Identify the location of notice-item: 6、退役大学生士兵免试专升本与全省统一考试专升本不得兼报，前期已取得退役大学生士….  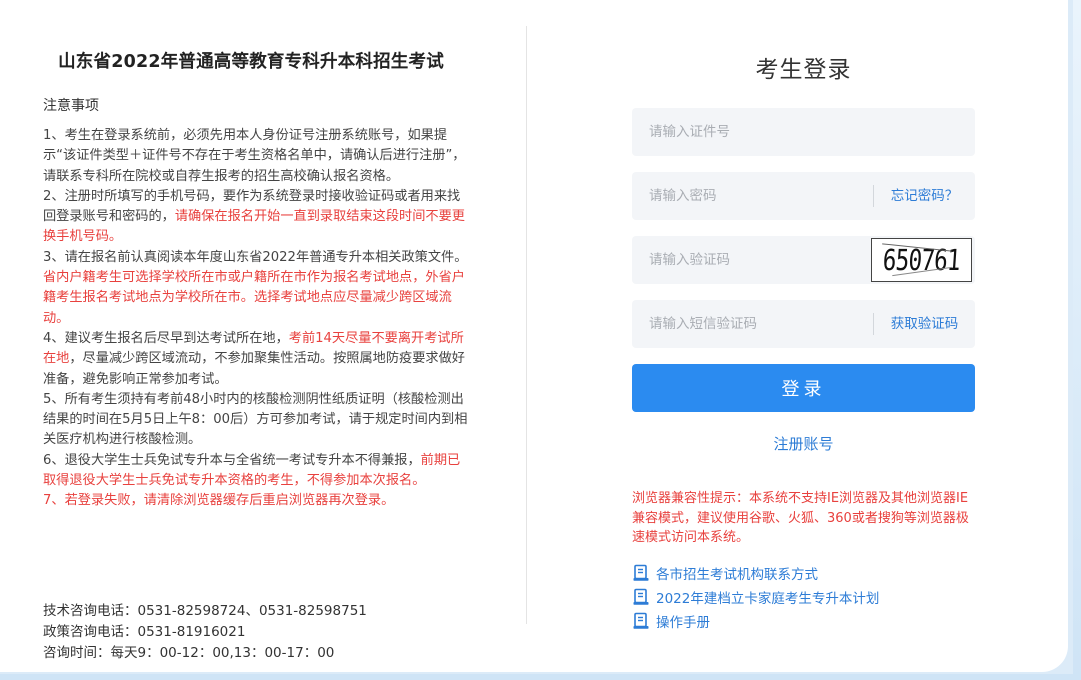
(257, 471).